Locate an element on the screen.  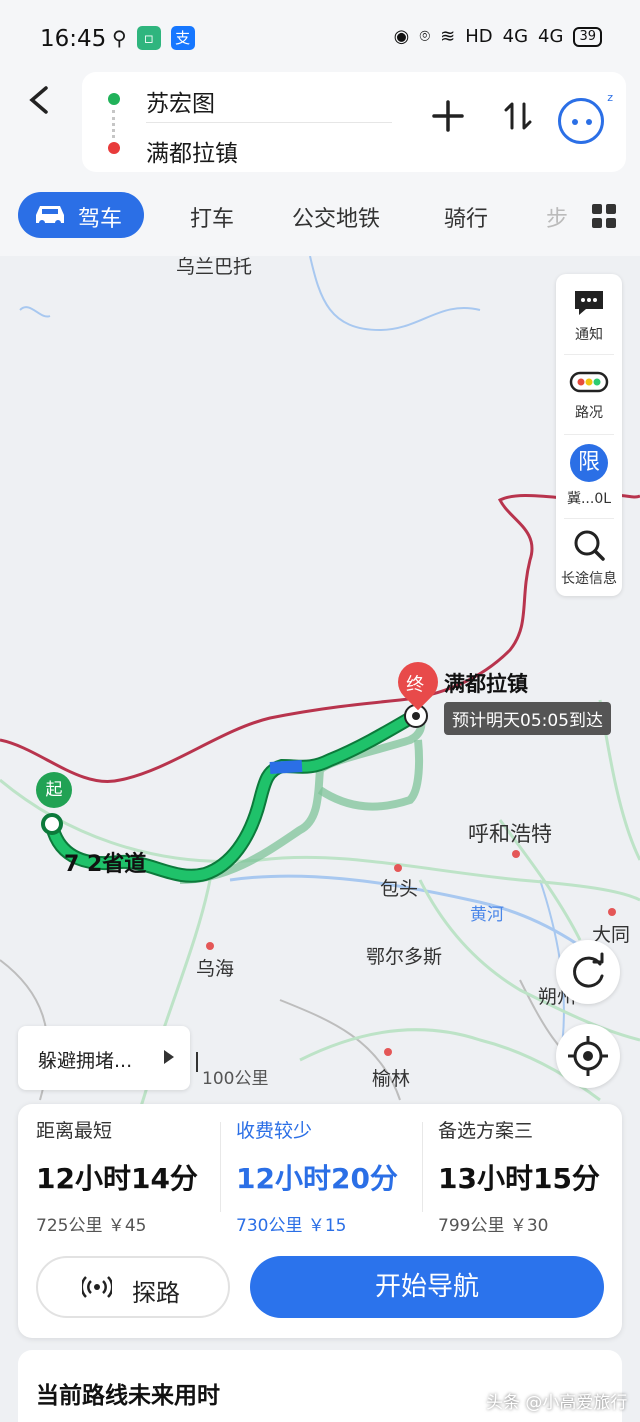
plus-icon is located at coordinates (448, 116).